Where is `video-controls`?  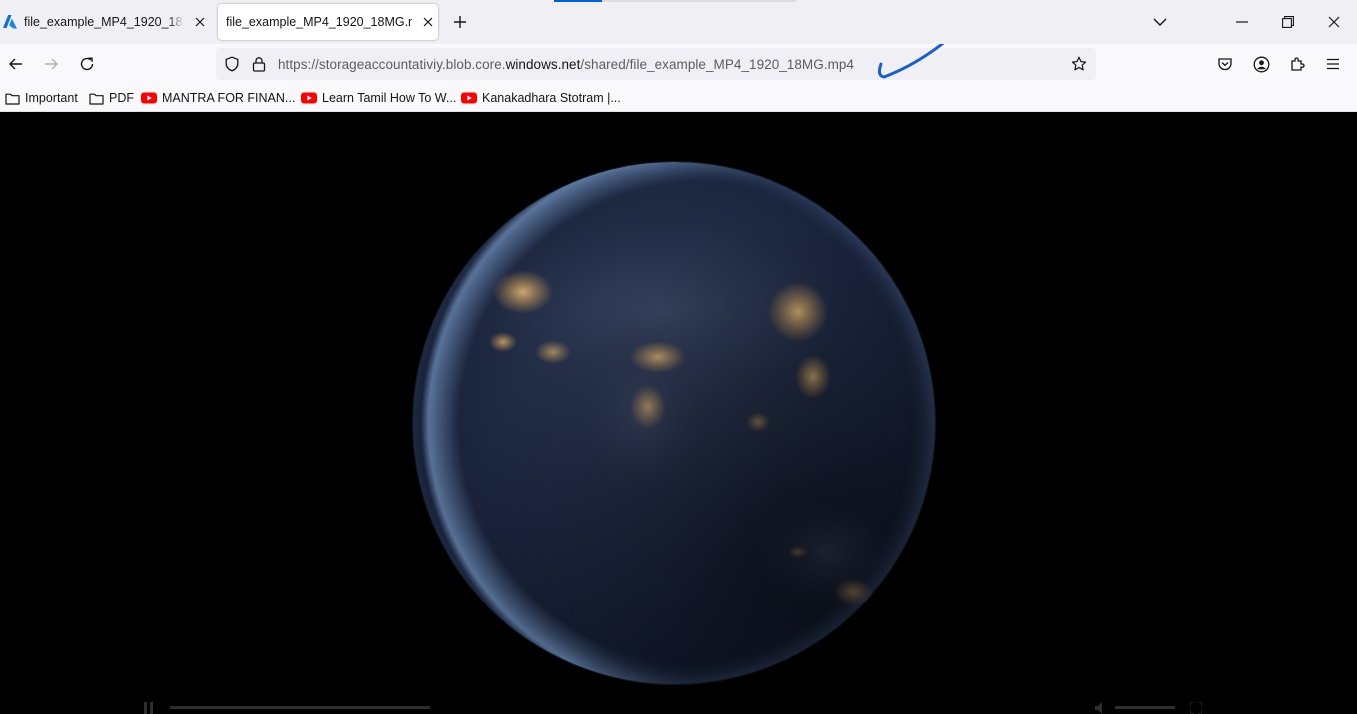 video-controls is located at coordinates (680, 704).